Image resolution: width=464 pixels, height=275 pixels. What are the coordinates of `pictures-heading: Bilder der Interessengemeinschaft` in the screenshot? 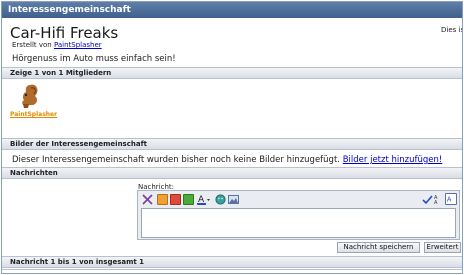 It's located at (232, 144).